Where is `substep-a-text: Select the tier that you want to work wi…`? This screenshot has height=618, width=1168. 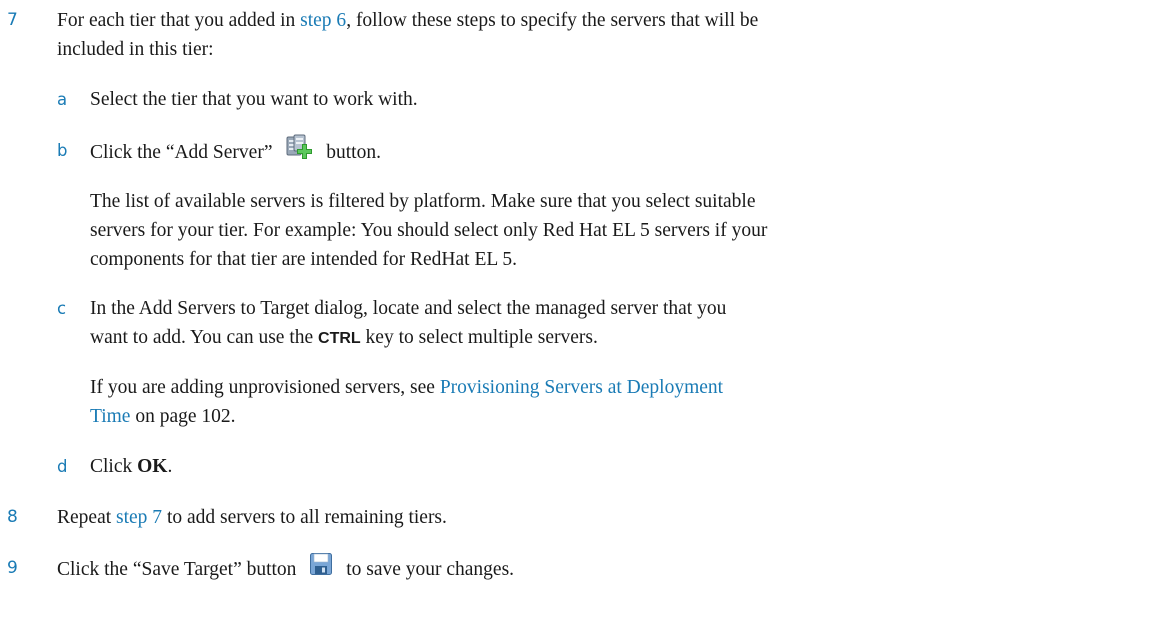 substep-a-text: Select the tier that you want to work wi… is located at coordinates (254, 99).